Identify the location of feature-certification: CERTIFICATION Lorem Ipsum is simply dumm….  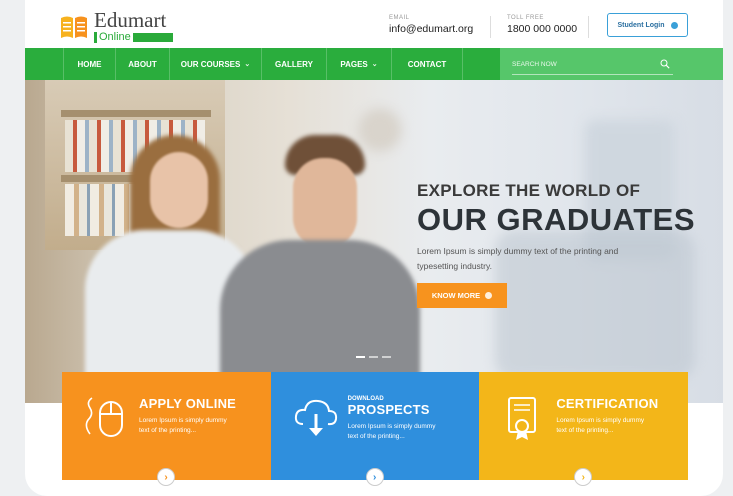
(584, 429).